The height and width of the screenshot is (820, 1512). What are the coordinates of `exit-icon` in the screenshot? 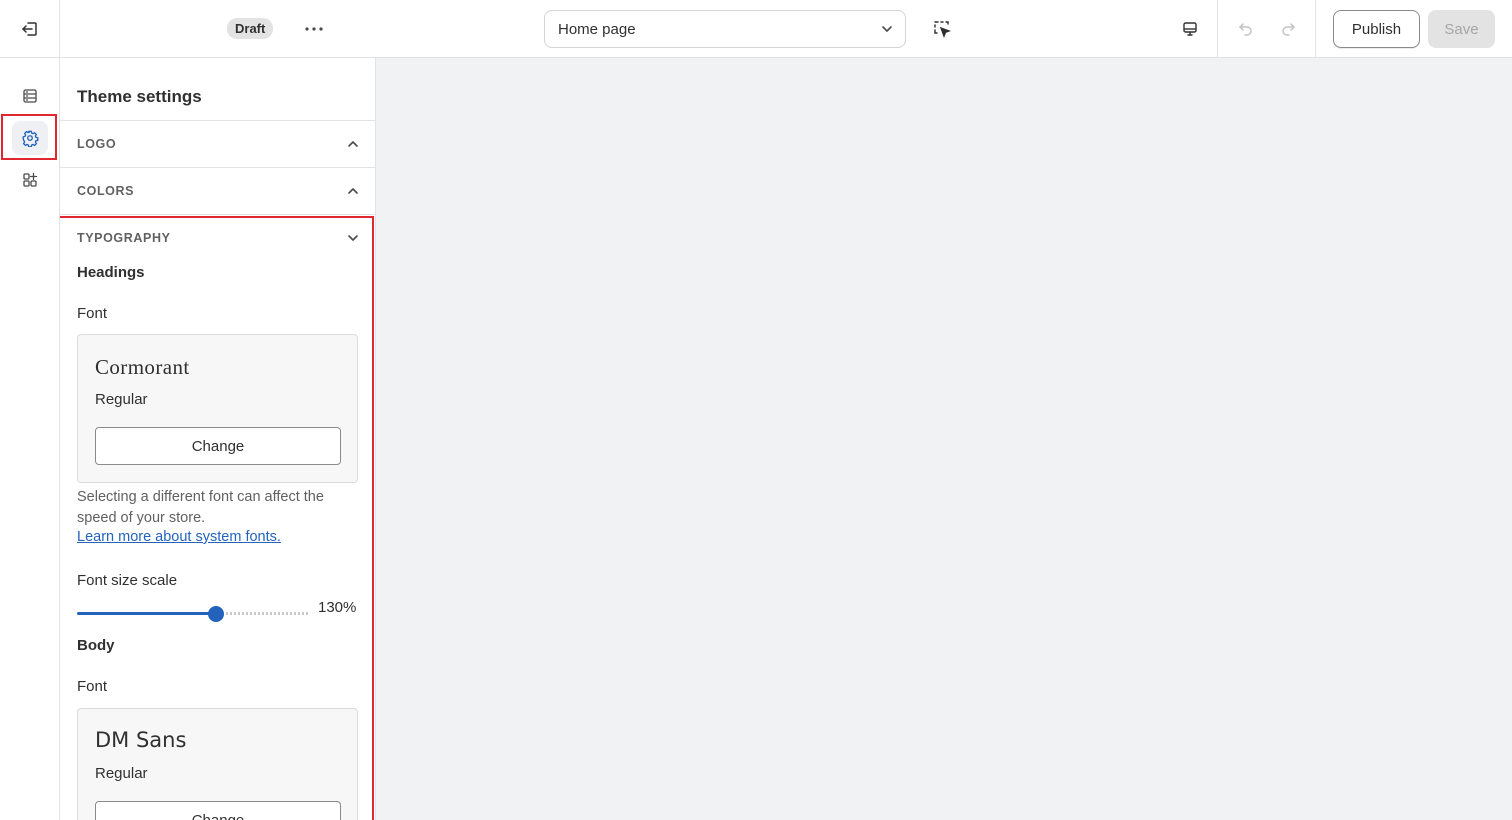 It's located at (30, 29).